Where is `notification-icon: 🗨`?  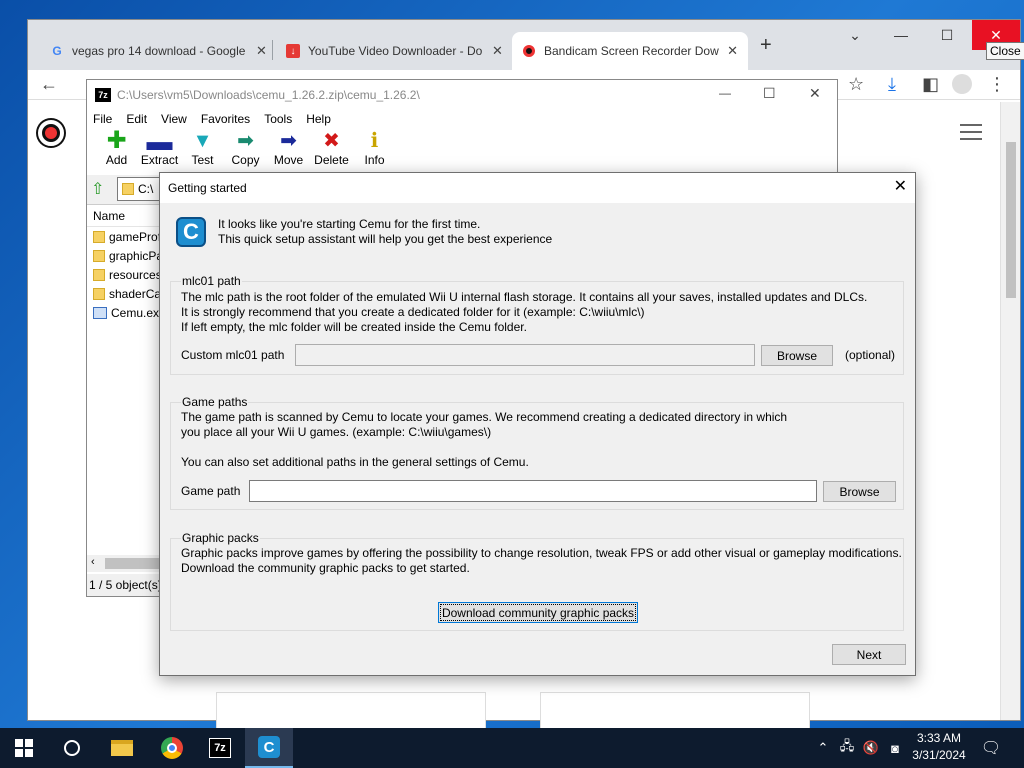
notification-icon: 🗨 is located at coordinates (991, 748).